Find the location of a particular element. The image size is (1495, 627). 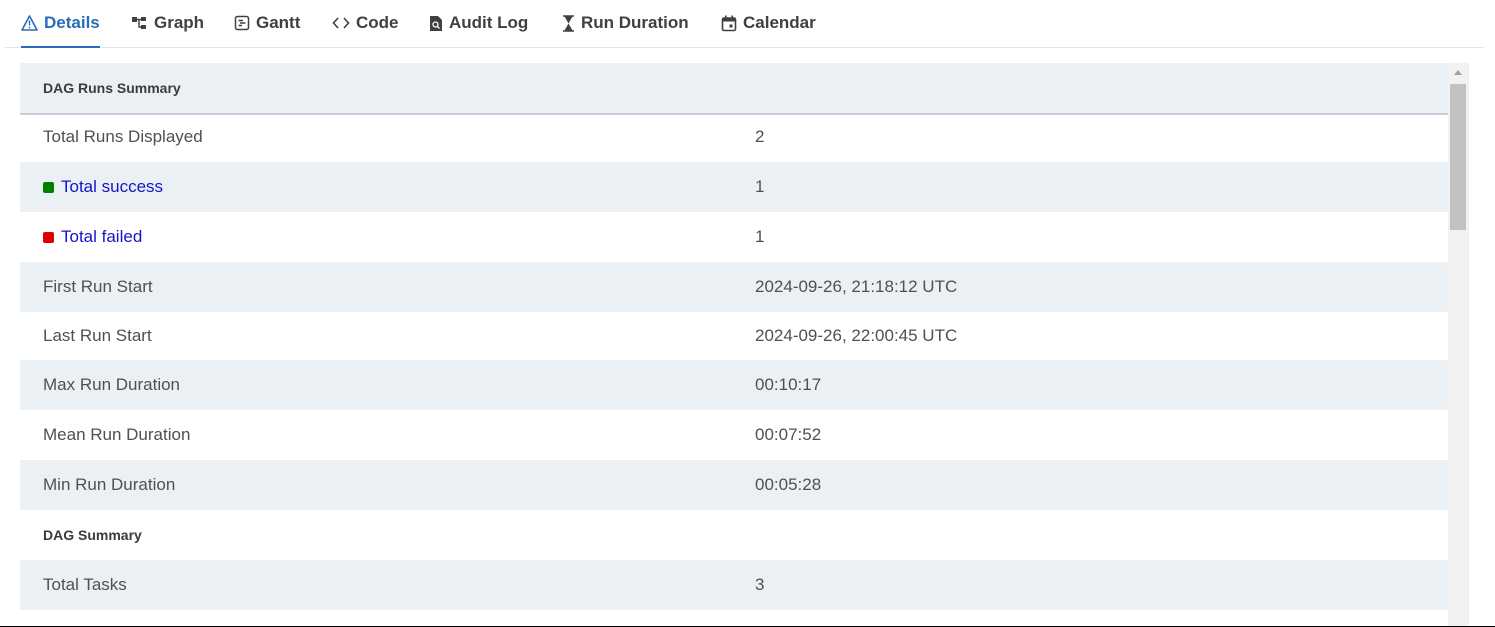

table-row: Total Tasks 3 is located at coordinates (734, 585).